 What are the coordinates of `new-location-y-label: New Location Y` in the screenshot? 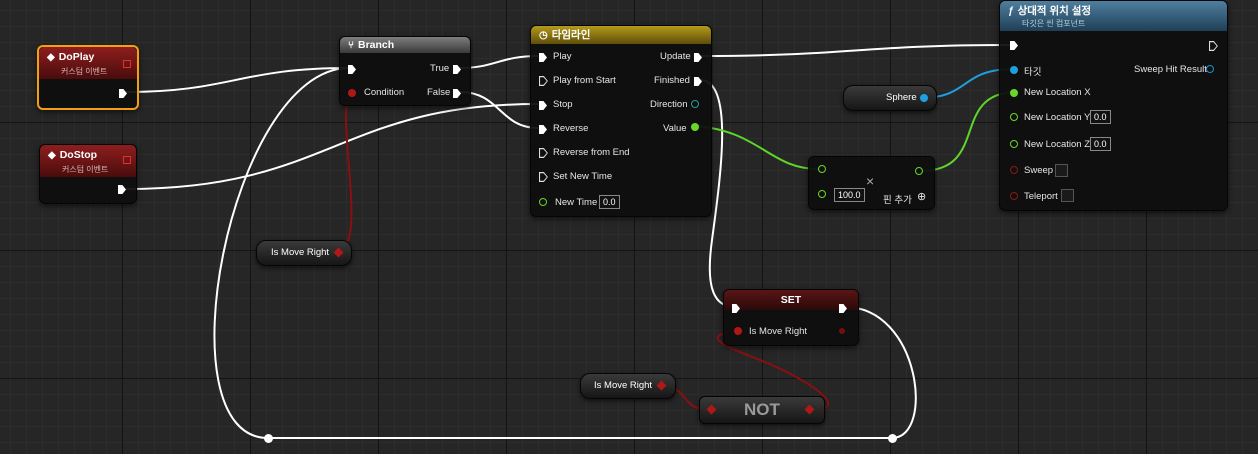 It's located at (1057, 117).